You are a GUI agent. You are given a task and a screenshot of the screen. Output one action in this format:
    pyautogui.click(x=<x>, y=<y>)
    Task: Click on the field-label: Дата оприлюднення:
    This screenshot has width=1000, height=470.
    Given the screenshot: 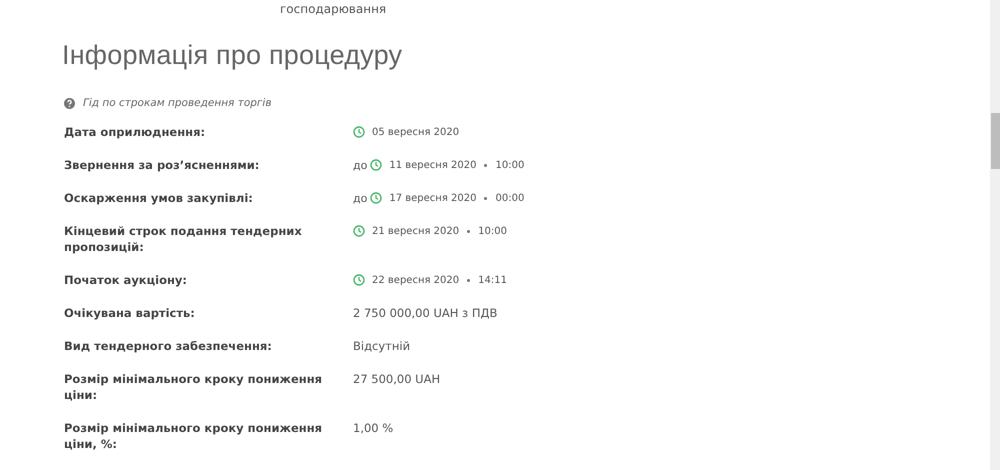 What is the action you would take?
    pyautogui.click(x=135, y=132)
    